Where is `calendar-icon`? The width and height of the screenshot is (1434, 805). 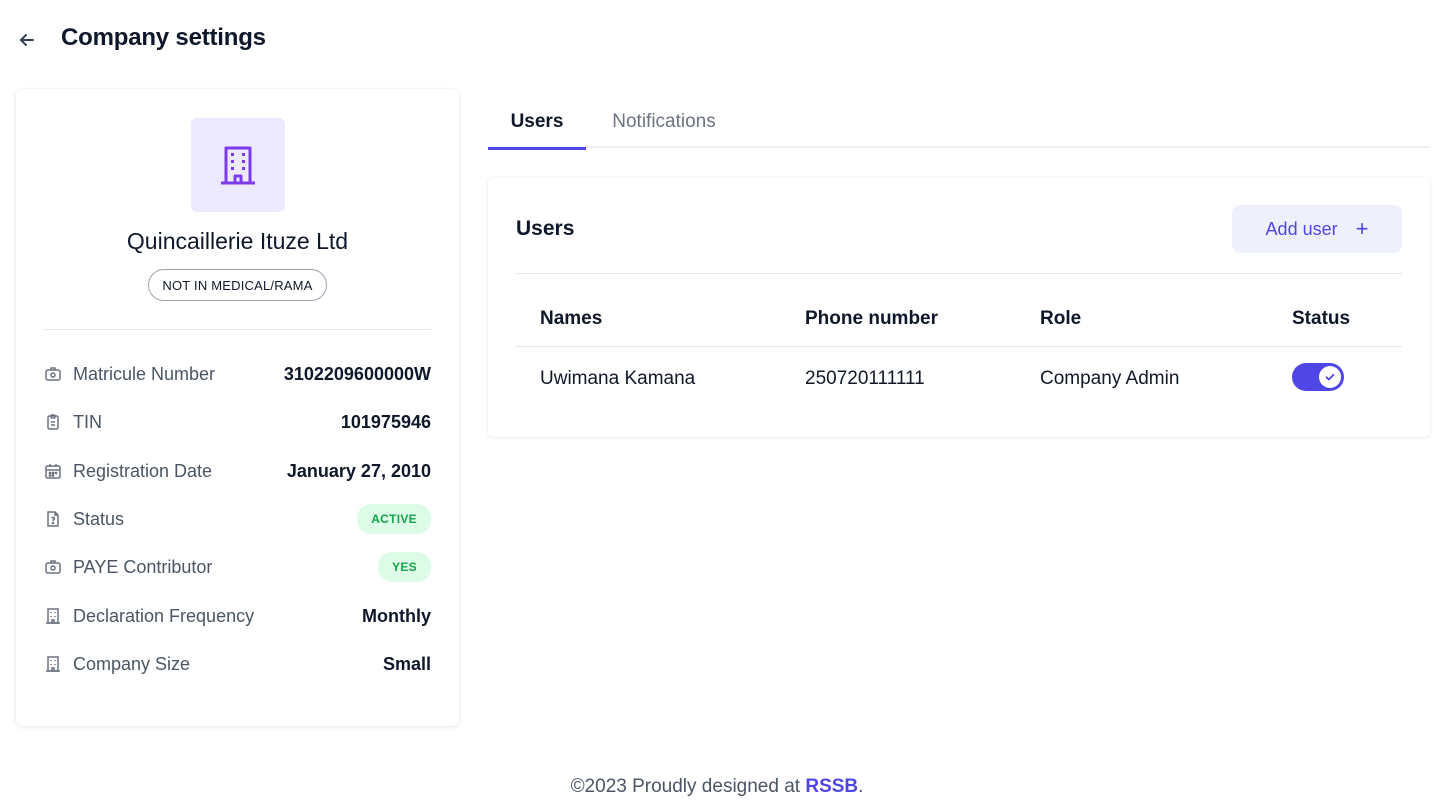
calendar-icon is located at coordinates (53, 471).